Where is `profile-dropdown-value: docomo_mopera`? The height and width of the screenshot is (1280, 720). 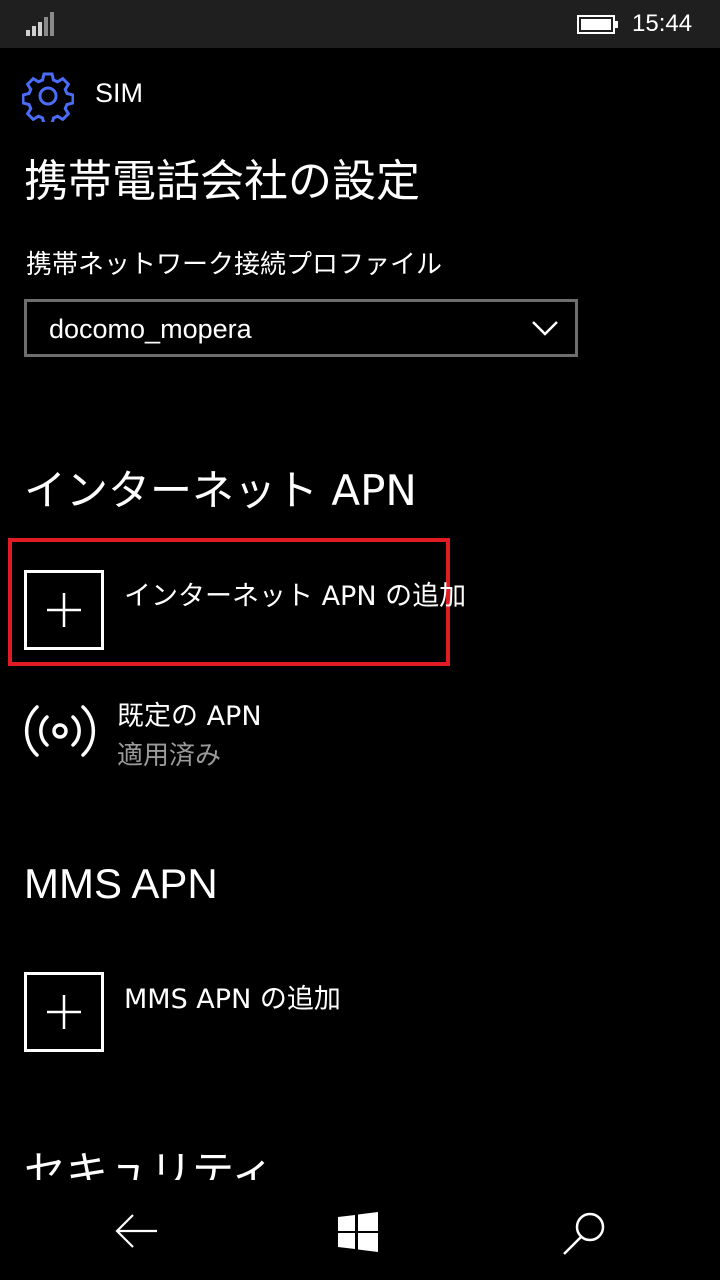 profile-dropdown-value: docomo_mopera is located at coordinates (150, 329).